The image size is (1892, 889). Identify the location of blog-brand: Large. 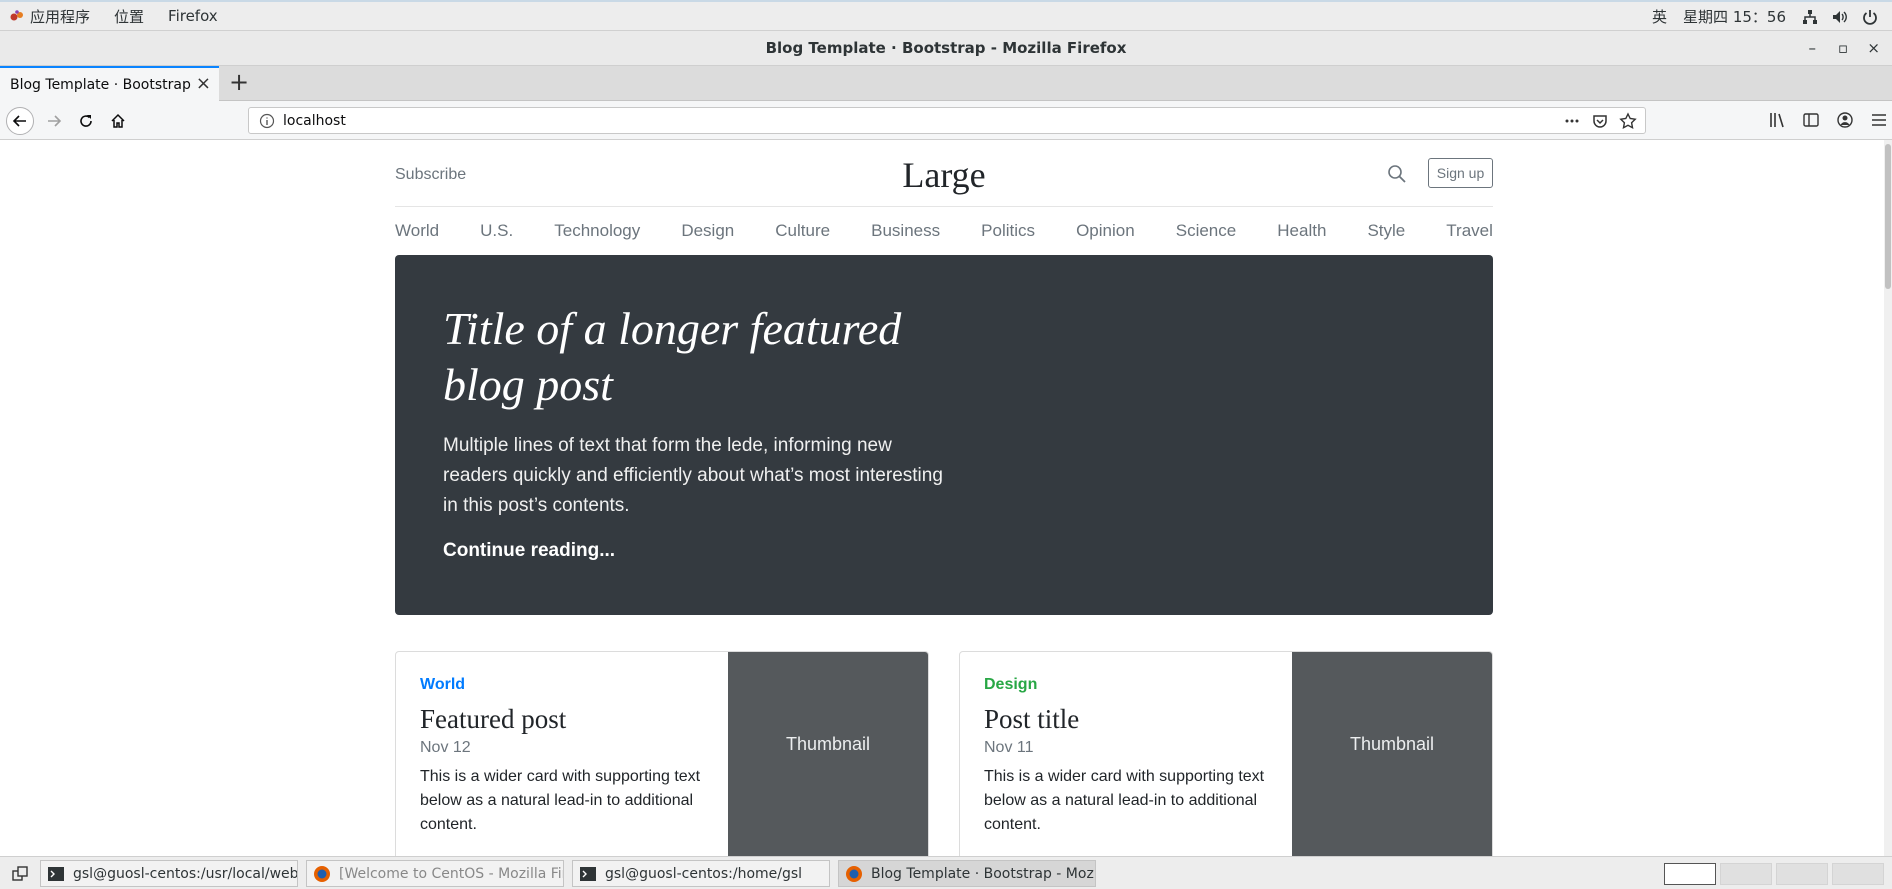
(944, 175).